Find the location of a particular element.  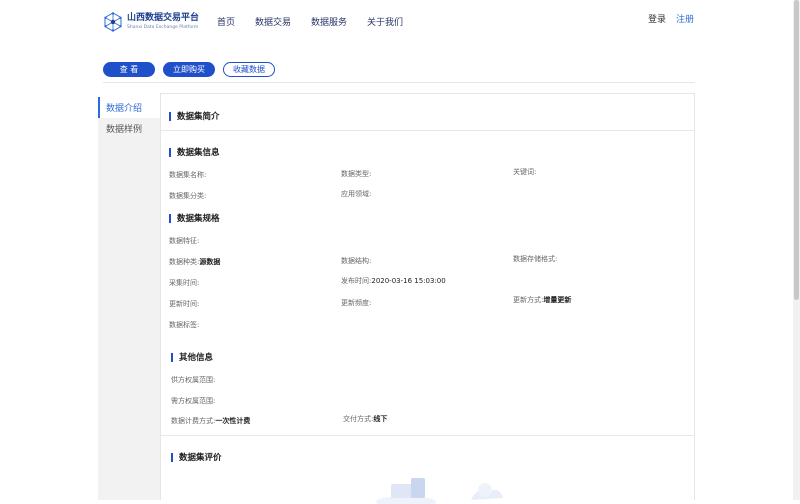

field-dataset-category: 数据集分类: is located at coordinates (188, 196).